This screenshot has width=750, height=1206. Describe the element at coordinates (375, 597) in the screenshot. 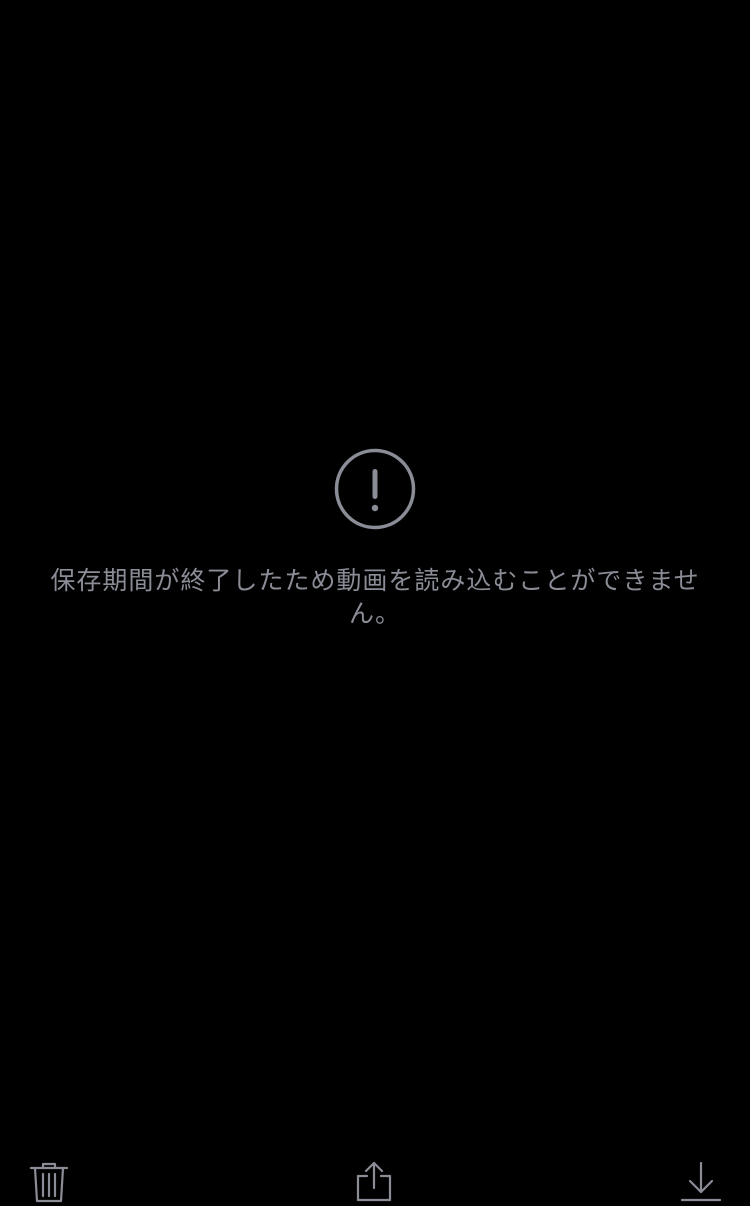

I see `error-message: 保存期間が終了したため動画を読み込むことができません。` at that location.